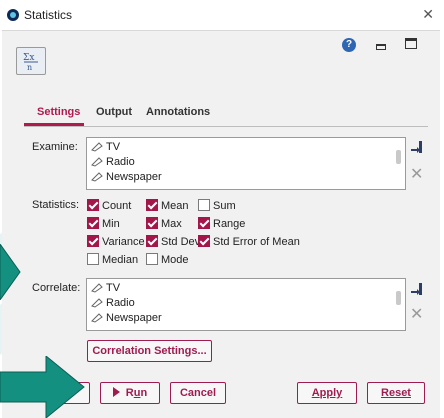  I want to click on checkbox-range: Range, so click(221, 224).